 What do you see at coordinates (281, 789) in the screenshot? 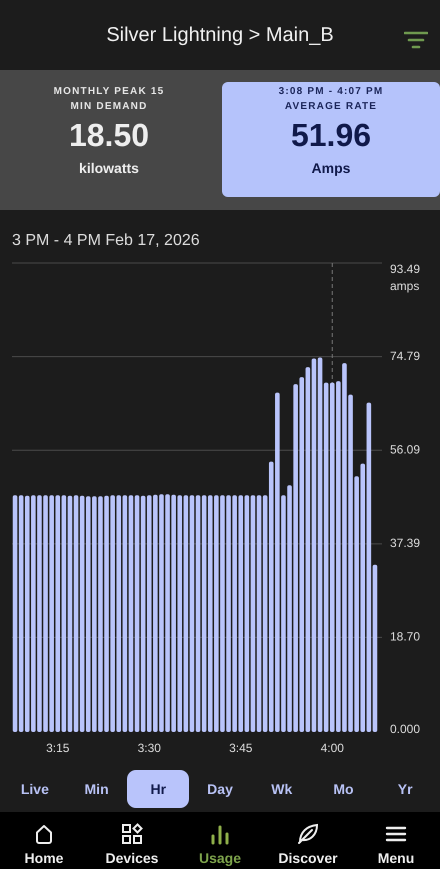
I see `period-tab: Wk` at bounding box center [281, 789].